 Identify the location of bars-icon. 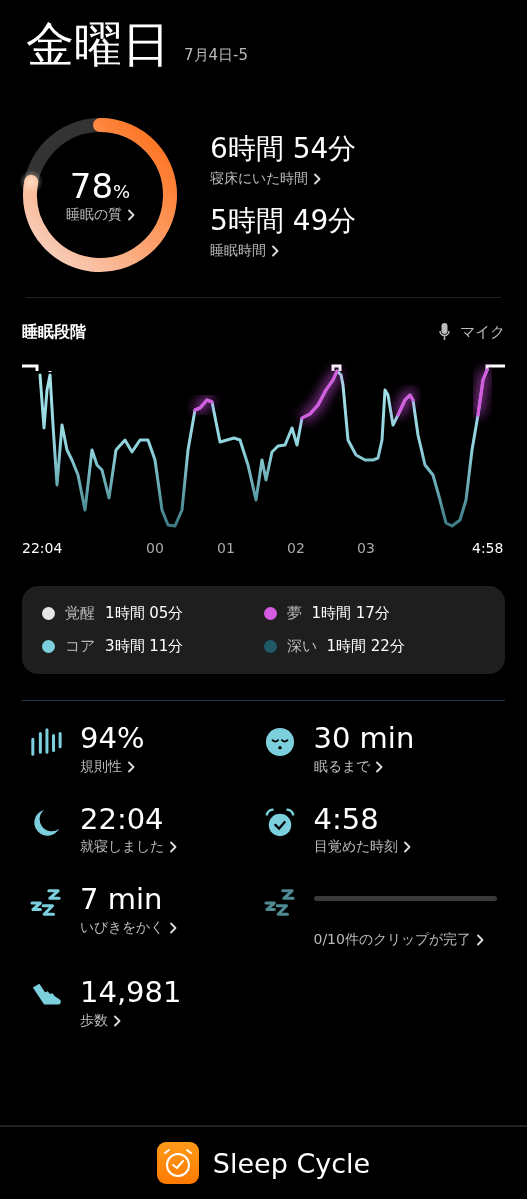
(46, 741).